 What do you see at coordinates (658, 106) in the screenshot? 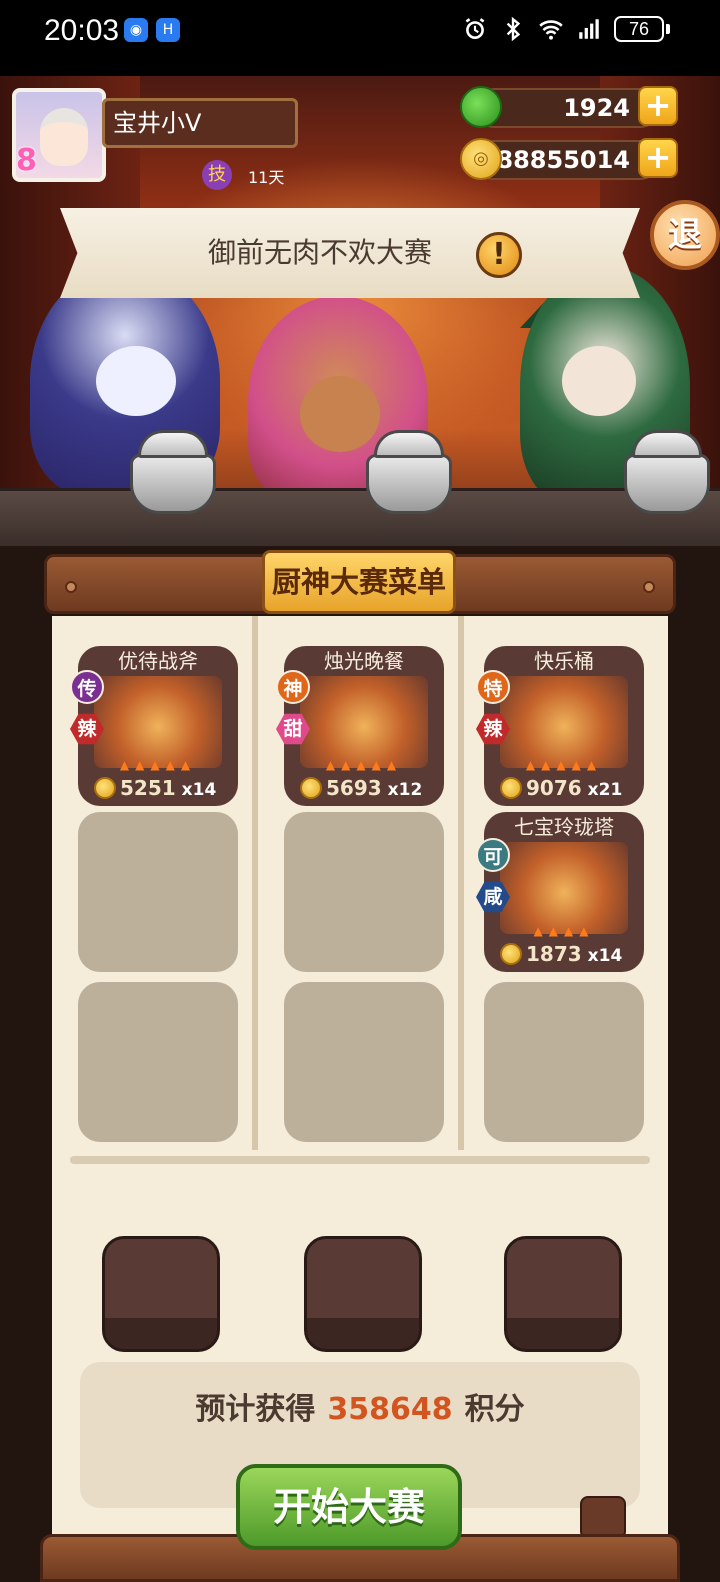
I see `add-jade-button: +` at bounding box center [658, 106].